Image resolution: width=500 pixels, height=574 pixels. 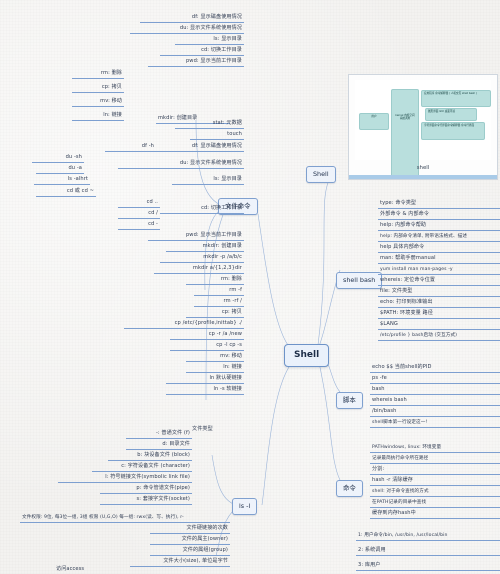 What do you see at coordinates (349, 400) in the screenshot?
I see `branch-script: 脚本` at bounding box center [349, 400].